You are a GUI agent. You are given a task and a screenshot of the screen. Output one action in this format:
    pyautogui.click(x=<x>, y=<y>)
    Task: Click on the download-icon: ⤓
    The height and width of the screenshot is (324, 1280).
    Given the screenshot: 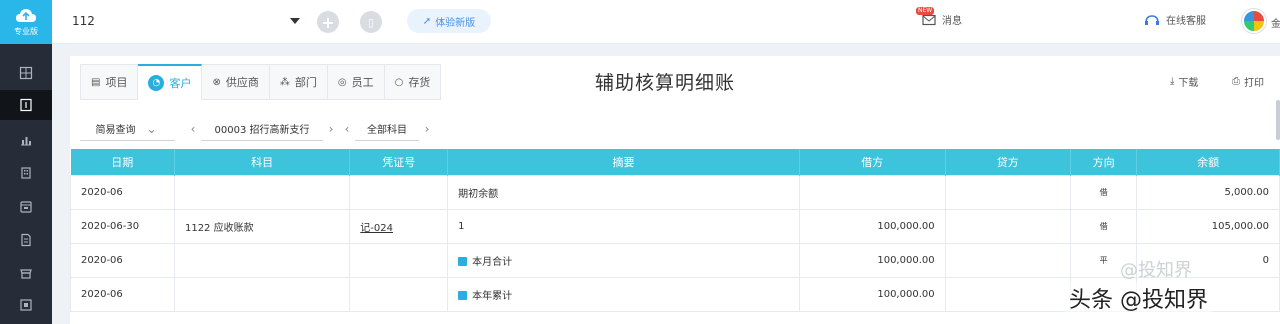 What is the action you would take?
    pyautogui.click(x=1172, y=81)
    